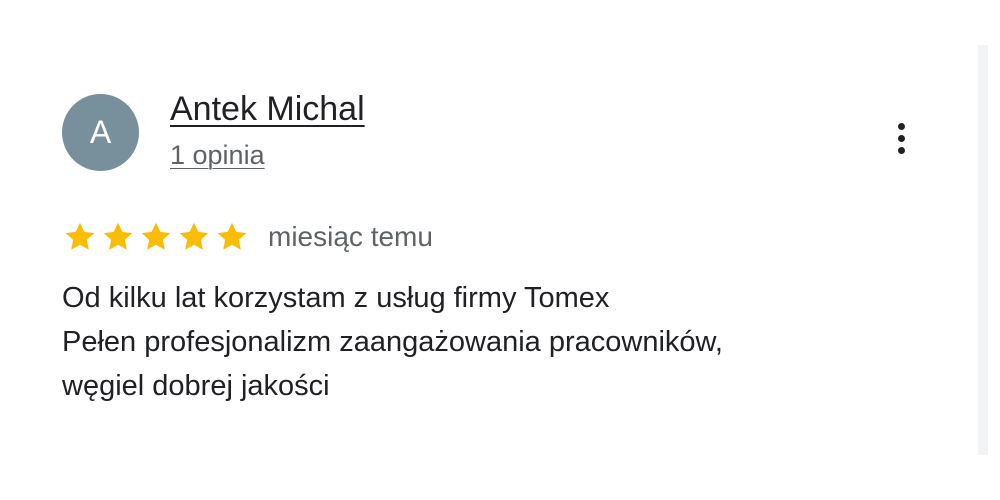  I want to click on rating-row: miesiąc temu, so click(247, 237).